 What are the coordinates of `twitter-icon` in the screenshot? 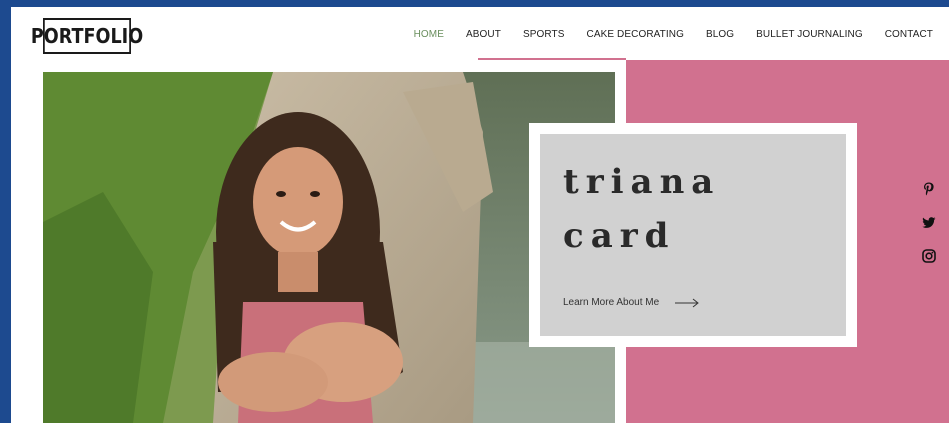 It's located at (929, 223).